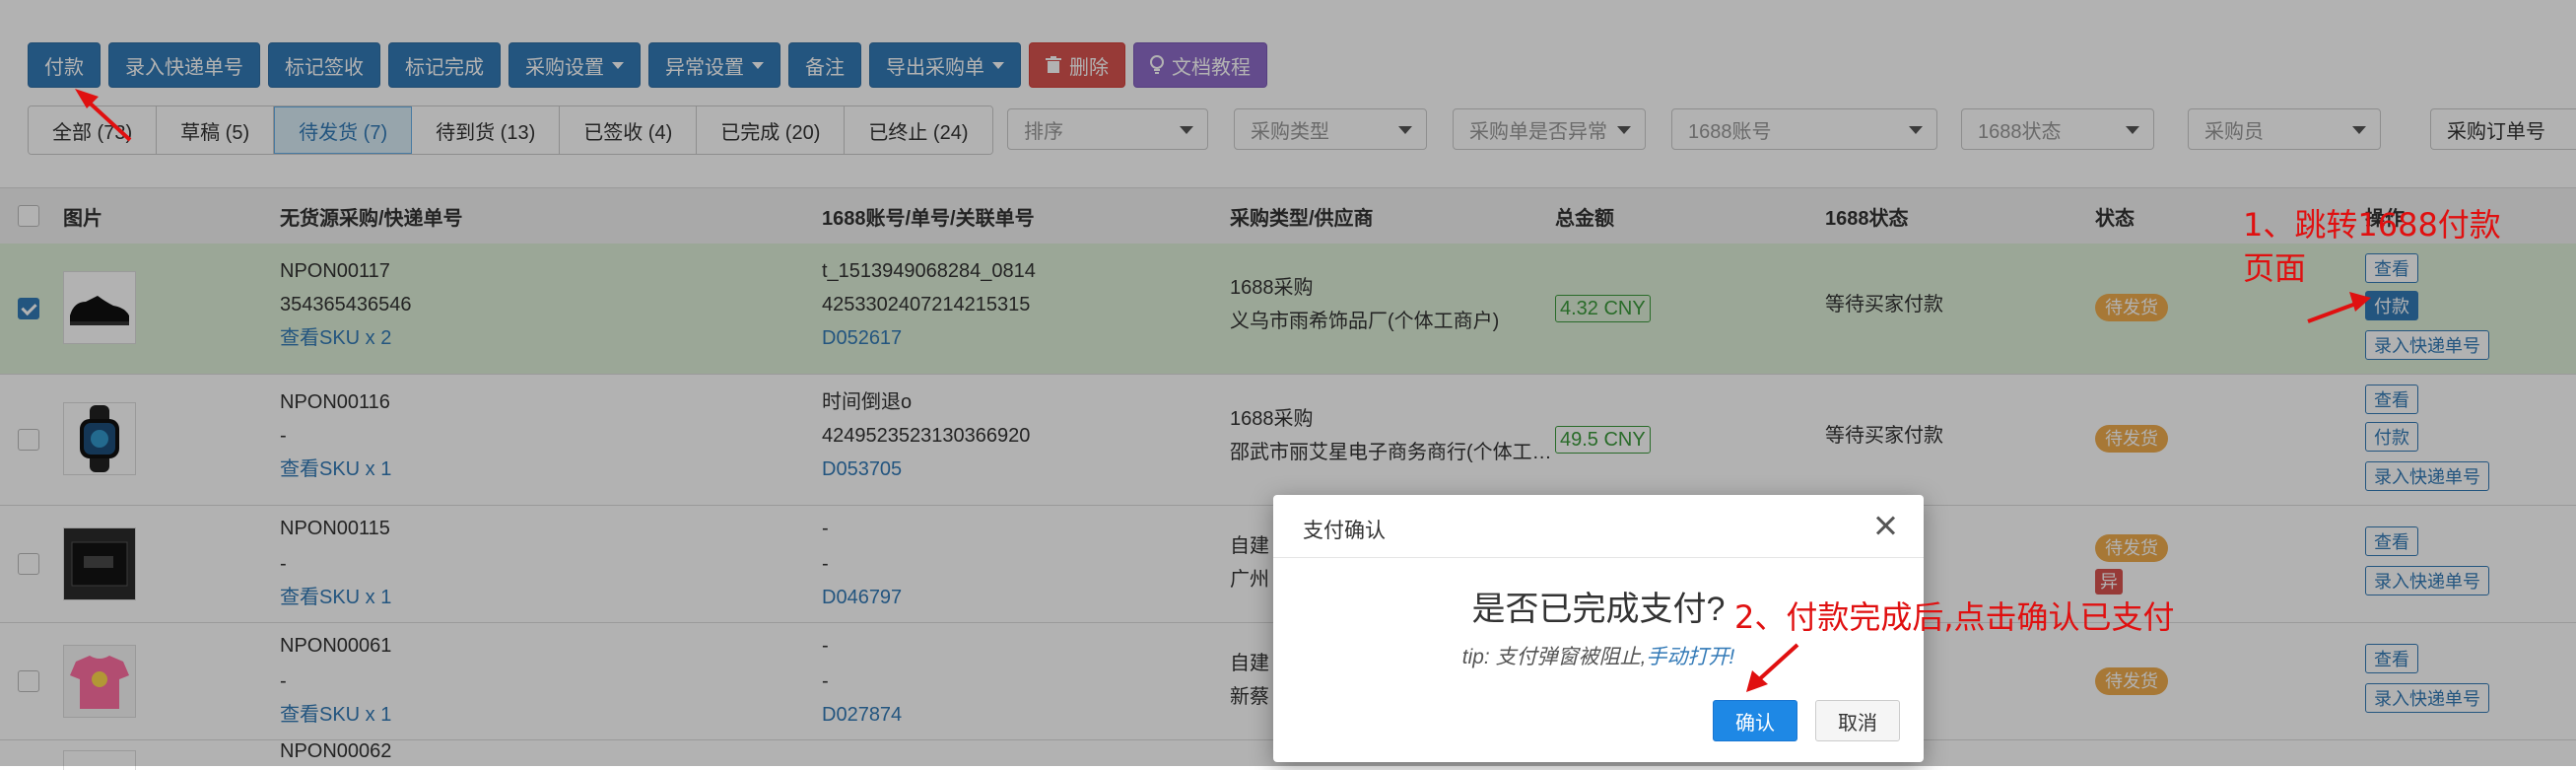 The width and height of the screenshot is (2576, 770). I want to click on dialog-tip: tip: 支付弹窗被阻止,手动打开!, so click(1598, 657).